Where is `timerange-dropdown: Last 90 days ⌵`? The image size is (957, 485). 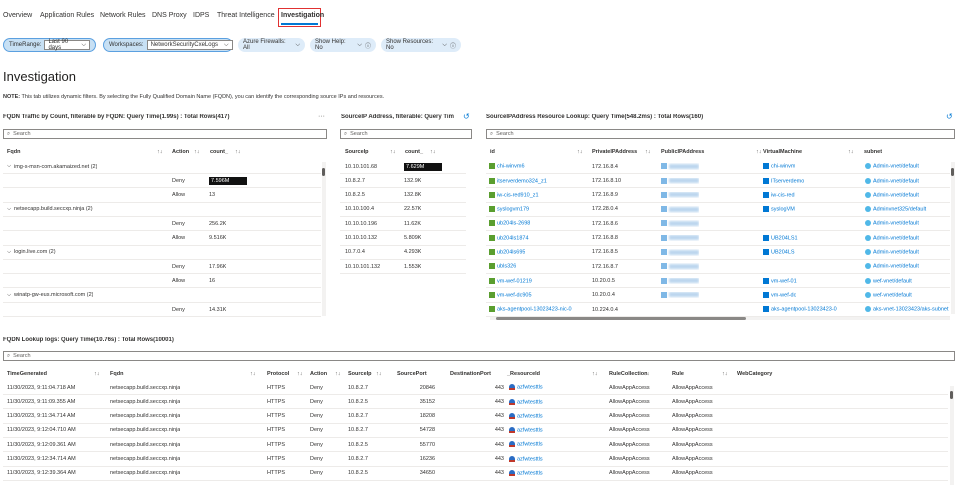 timerange-dropdown: Last 90 days ⌵ is located at coordinates (67, 45).